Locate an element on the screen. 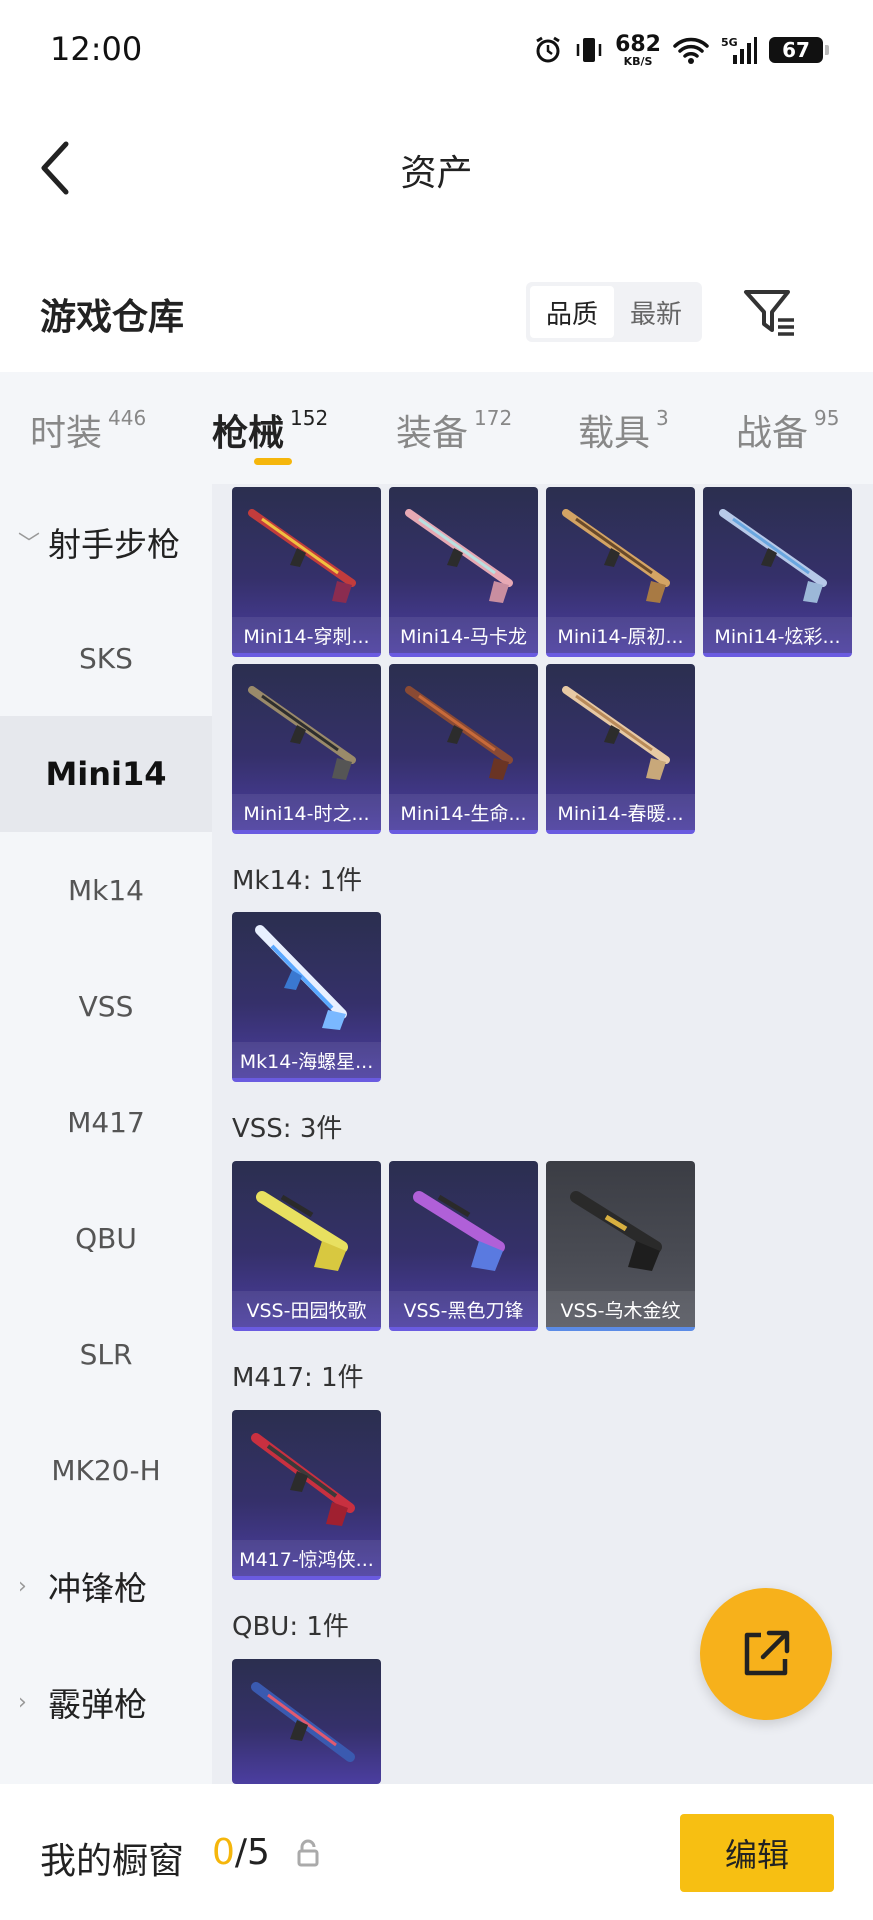 Image resolution: width=873 pixels, height=1920 pixels. section-title-qbu: QBU: 1件 is located at coordinates (290, 1627).